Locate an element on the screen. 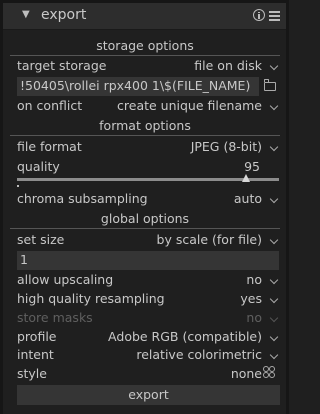 This screenshot has height=414, width=320. presets-menu-icon is located at coordinates (274, 15).